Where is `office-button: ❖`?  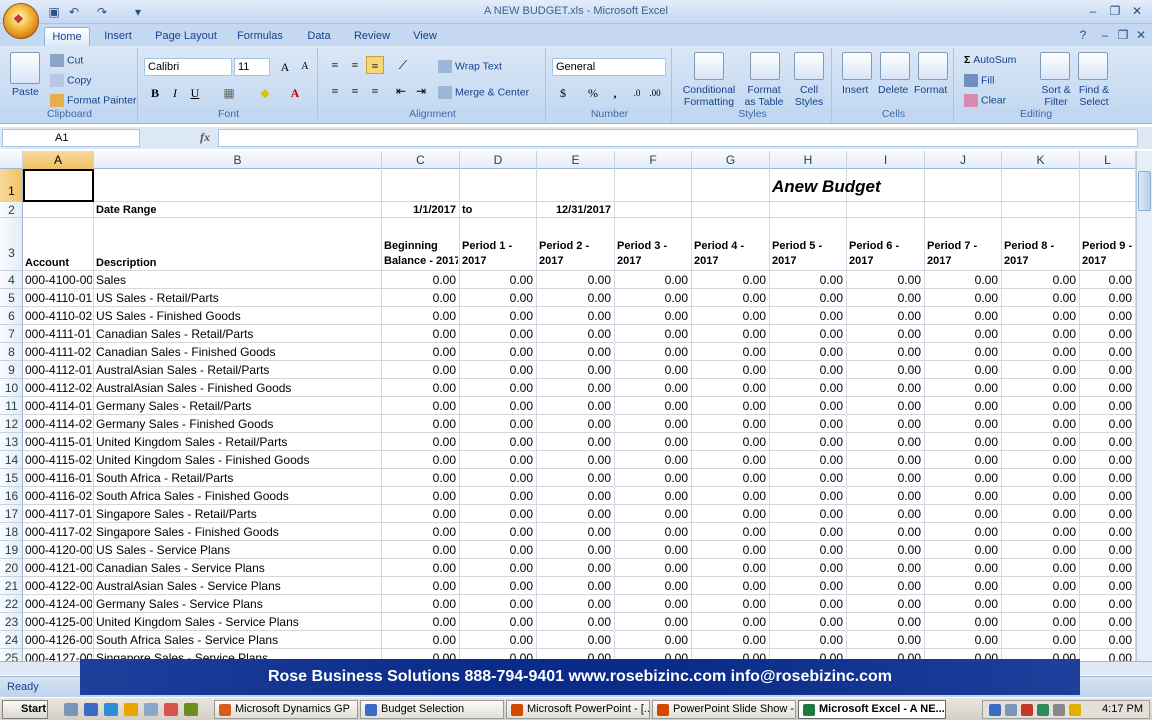 office-button: ❖ is located at coordinates (21, 21).